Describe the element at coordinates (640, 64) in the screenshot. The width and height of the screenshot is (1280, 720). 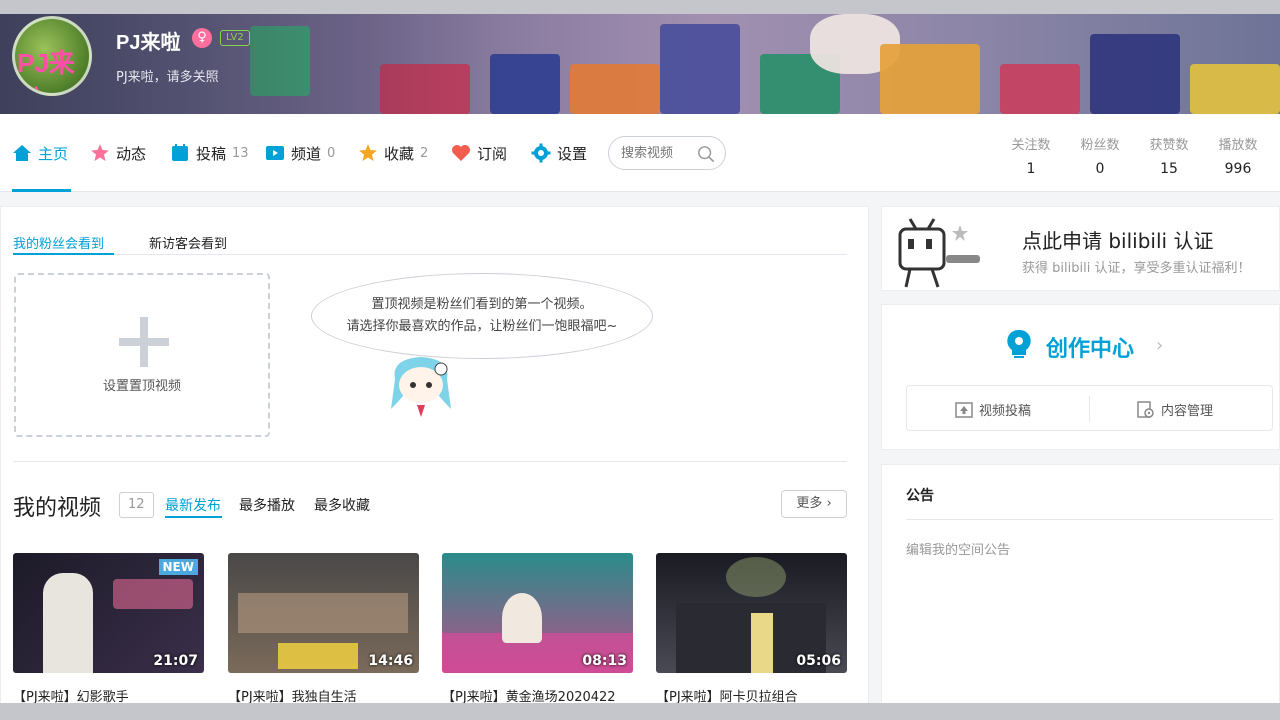
I see `profile-banner: PJ来啦 PJ来啦 ♀ LV2 PJ来啦，请多关照` at that location.